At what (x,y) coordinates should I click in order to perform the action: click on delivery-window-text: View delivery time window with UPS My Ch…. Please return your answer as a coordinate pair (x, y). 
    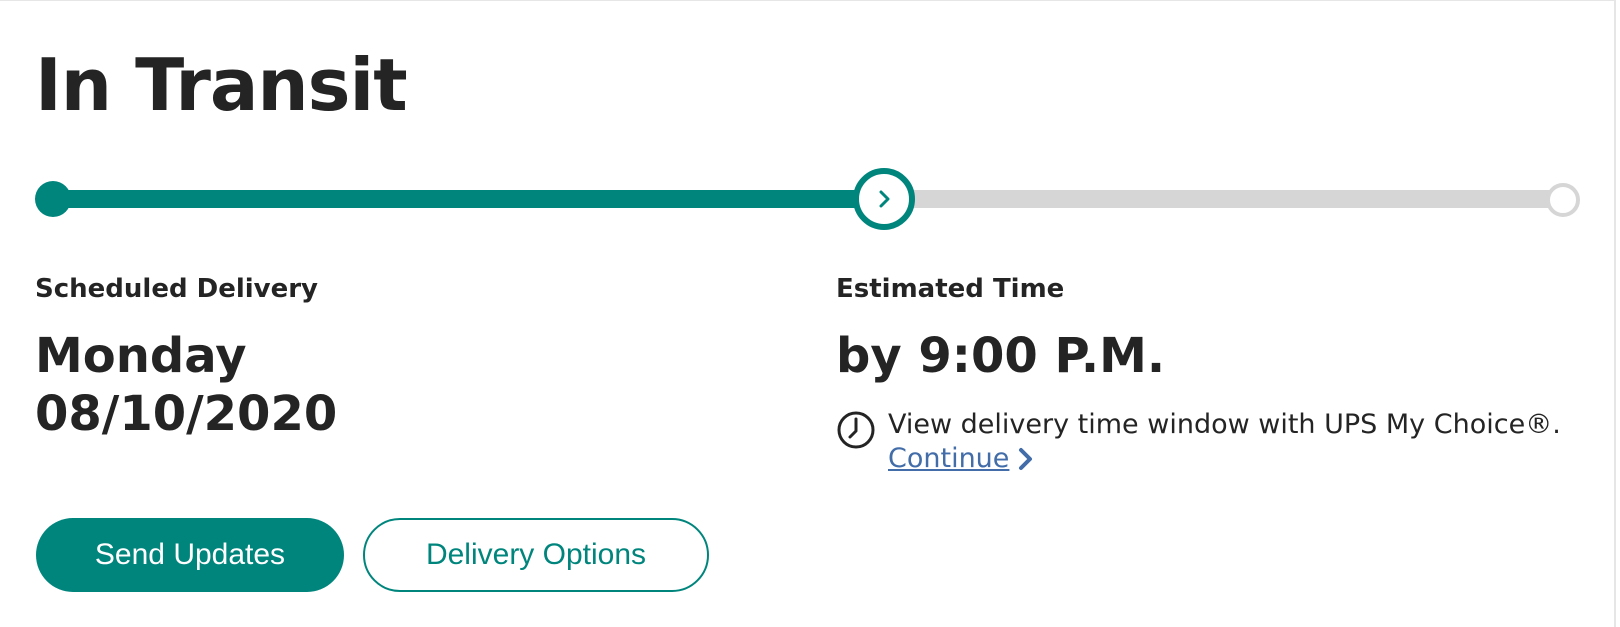
    Looking at the image, I should click on (1224, 424).